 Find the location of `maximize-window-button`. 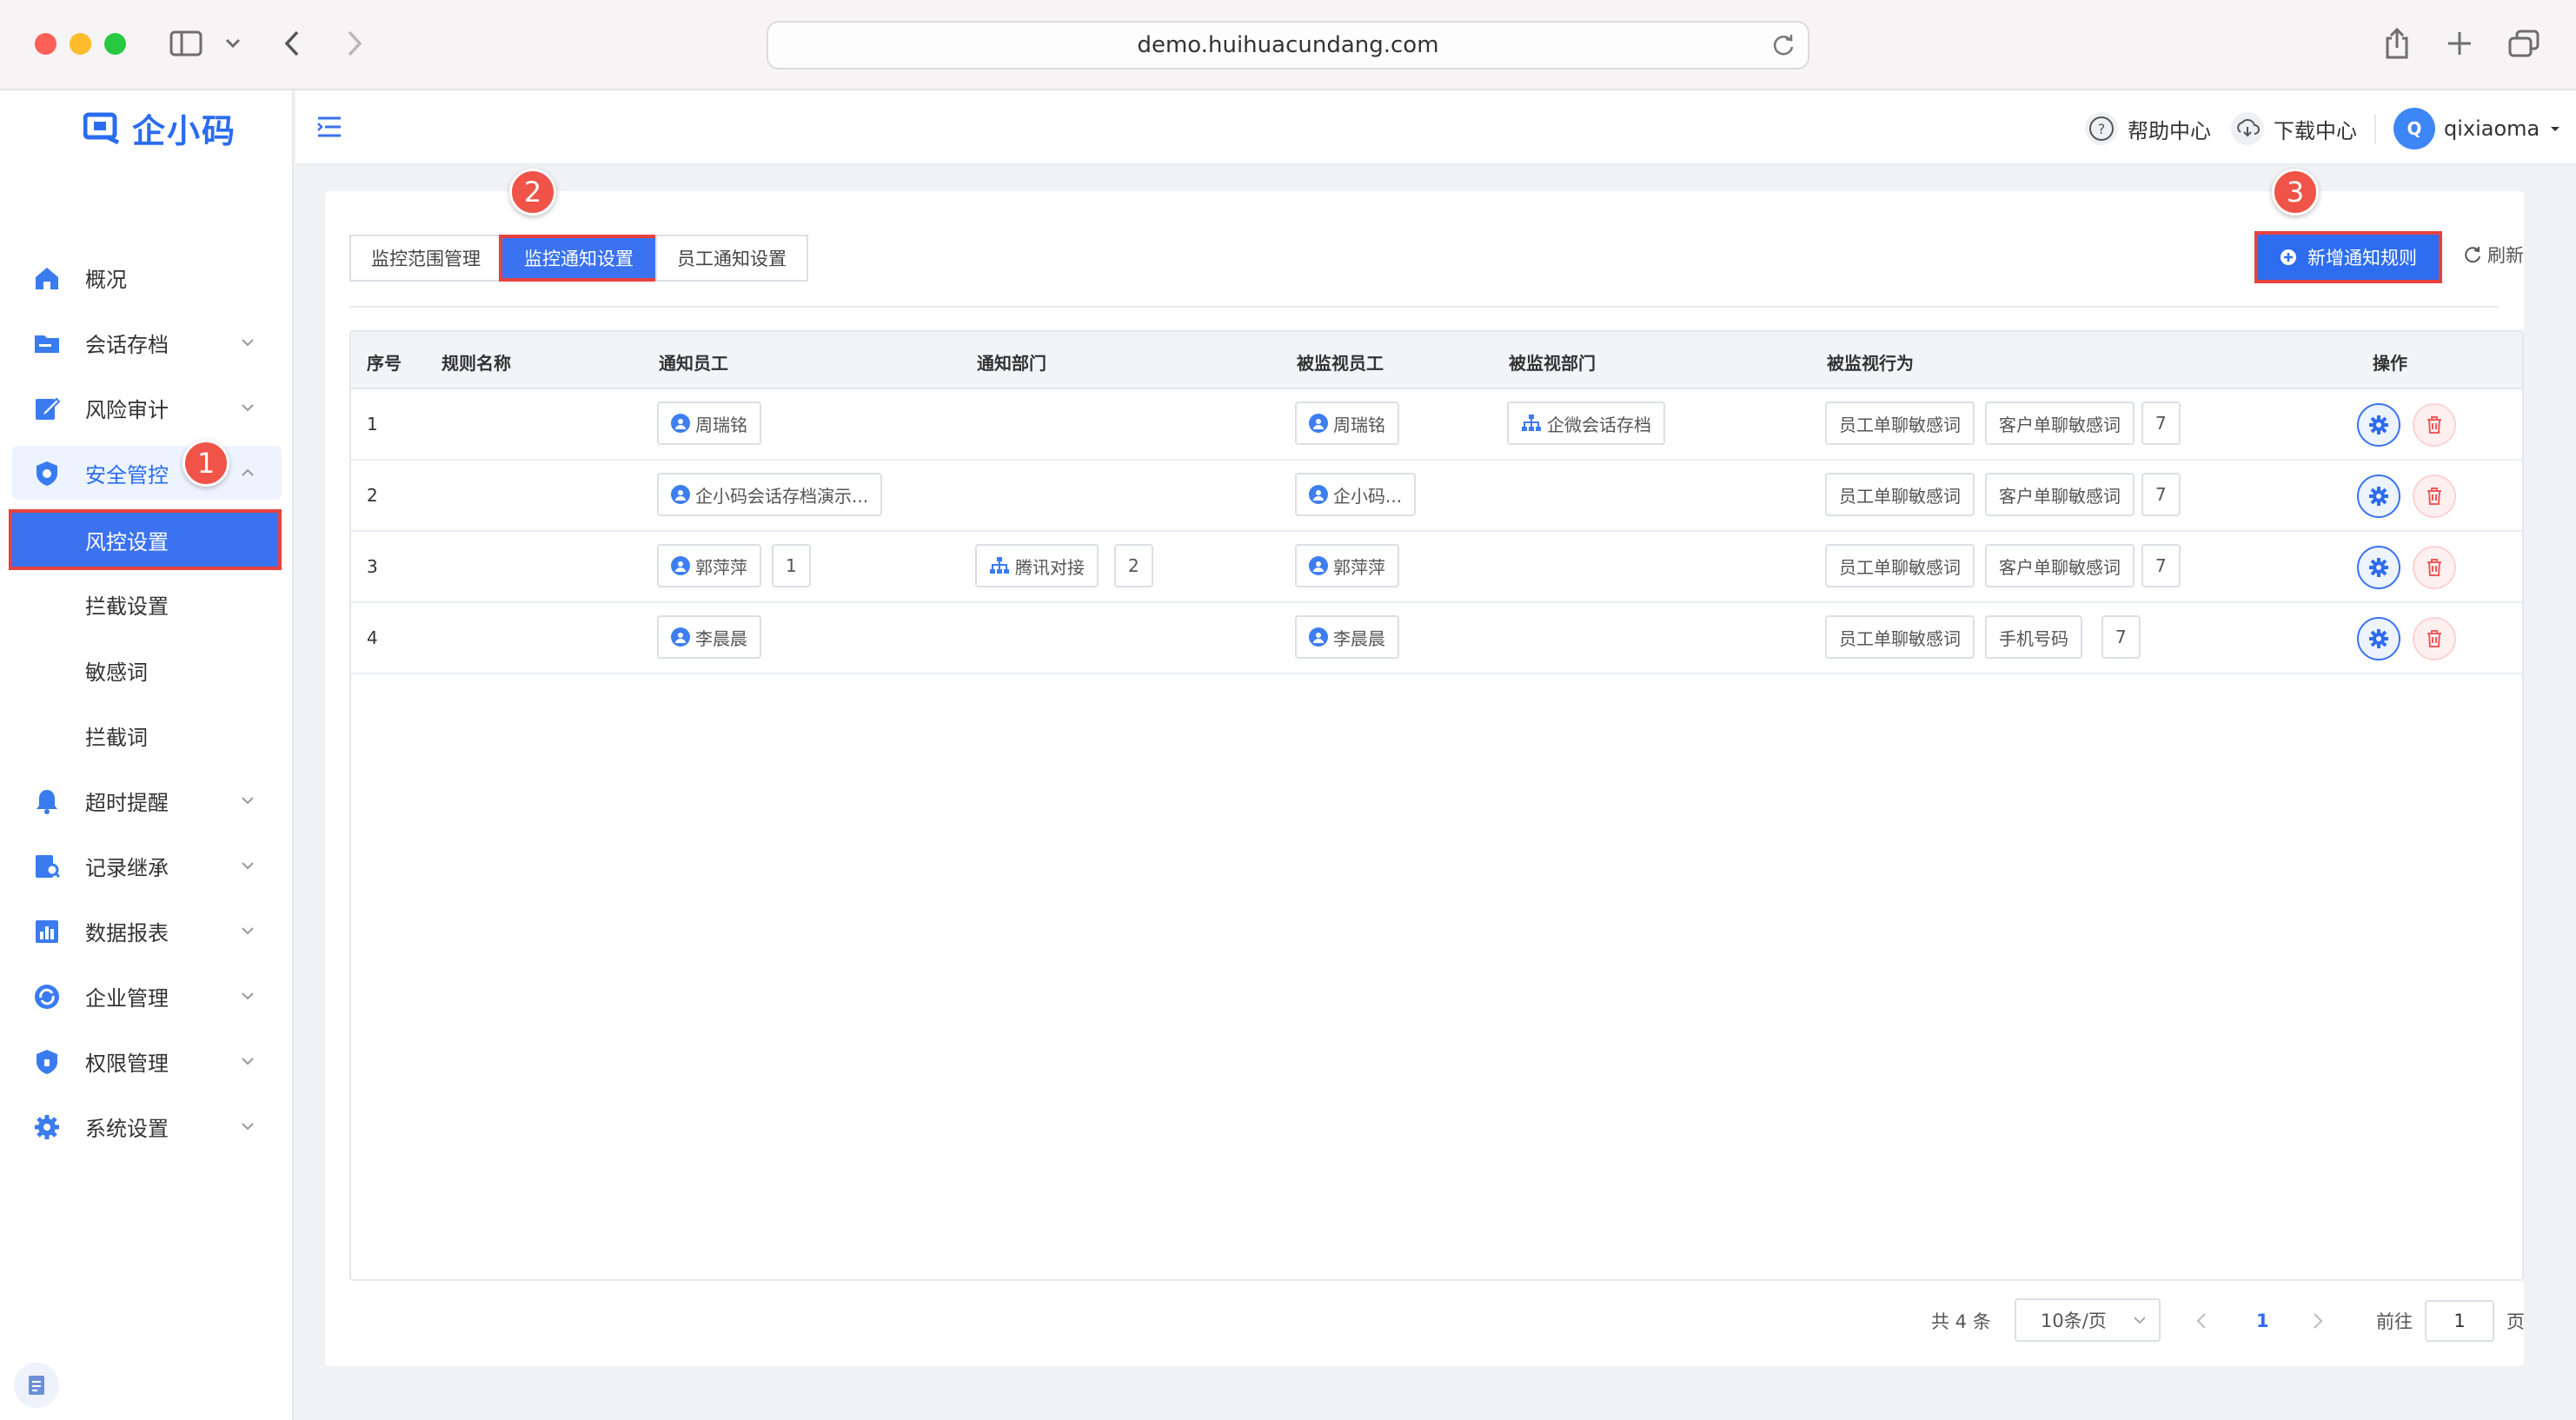

maximize-window-button is located at coordinates (115, 44).